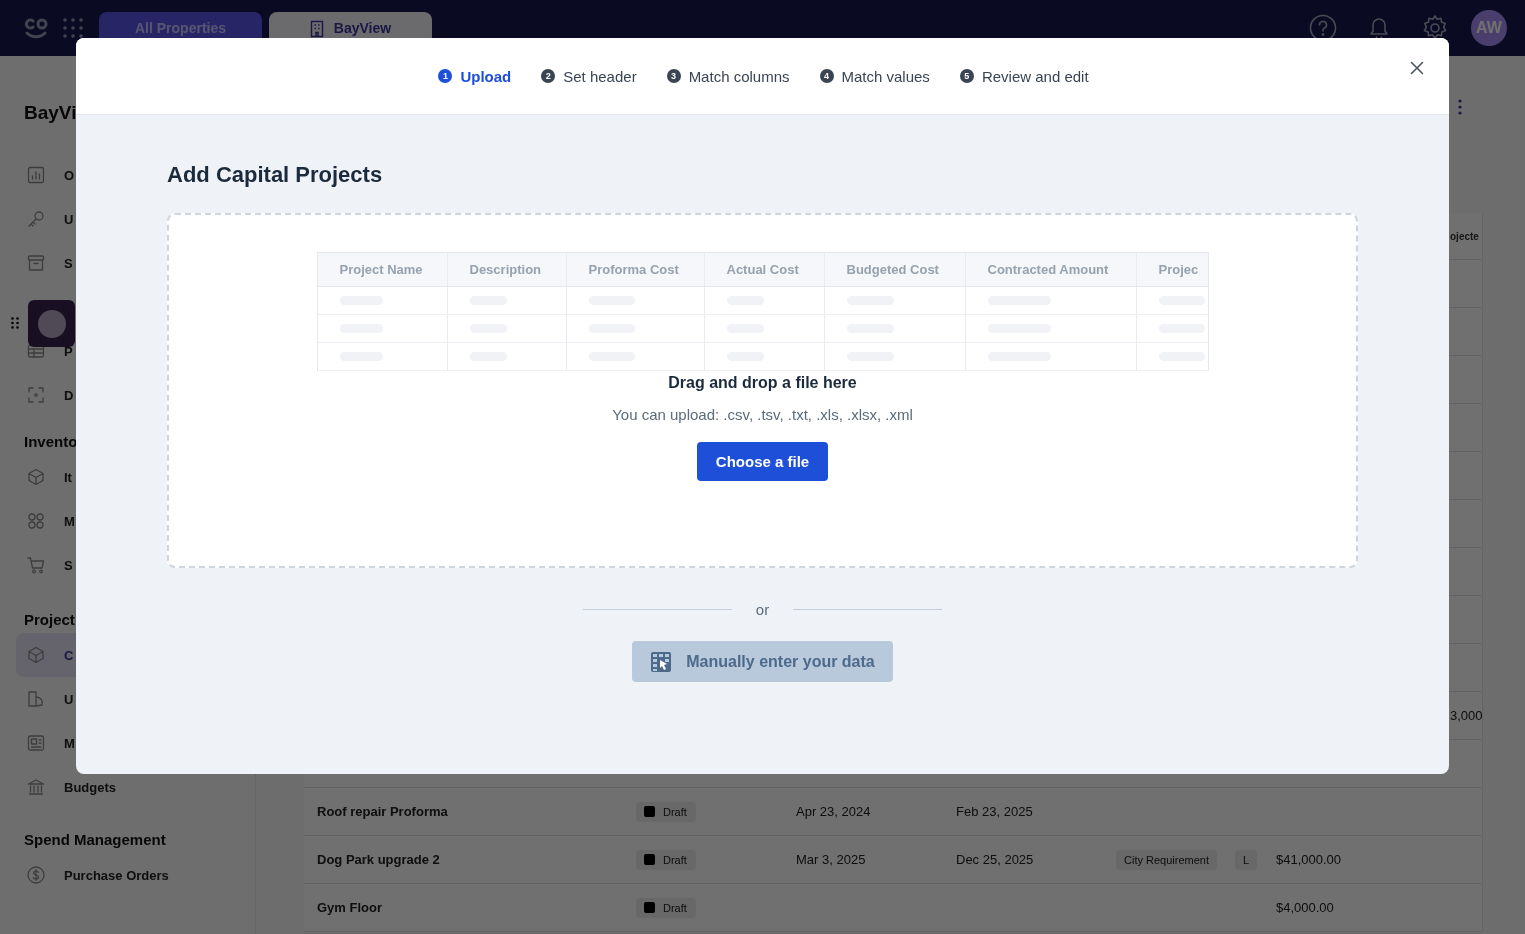 Image resolution: width=1525 pixels, height=934 pixels. I want to click on step-number: 4, so click(826, 76).